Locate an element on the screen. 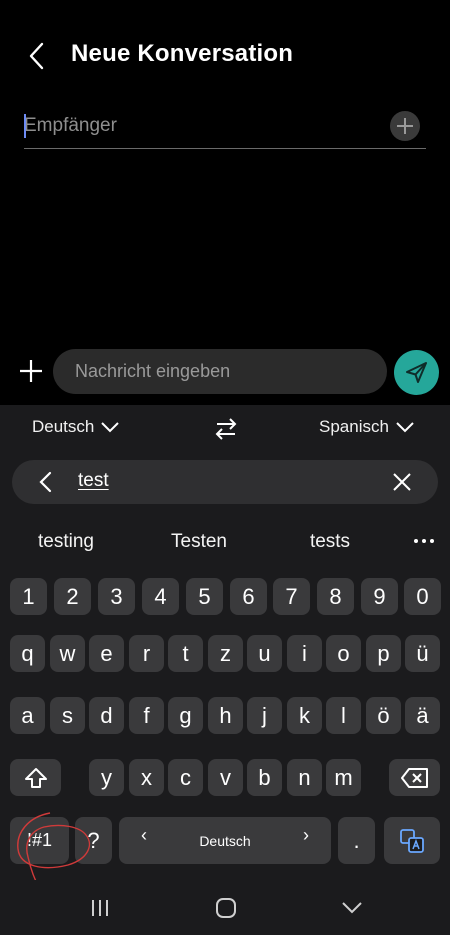  key-r: r is located at coordinates (146, 653).